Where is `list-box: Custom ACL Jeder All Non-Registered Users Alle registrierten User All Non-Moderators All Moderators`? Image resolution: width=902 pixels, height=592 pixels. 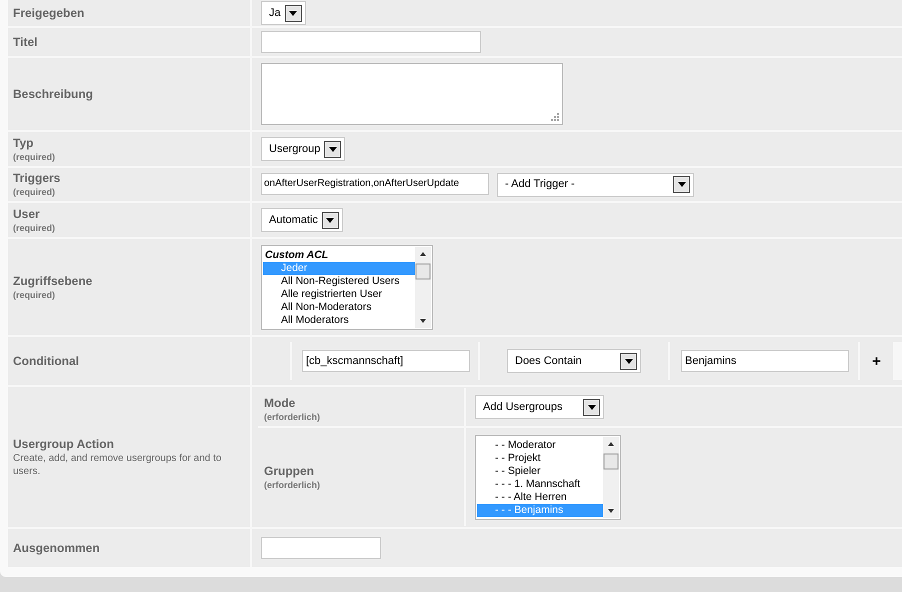
list-box: Custom ACL Jeder All Non-Registered Users Alle registrierten User All Non-Moderators All Moderators is located at coordinates (347, 287).